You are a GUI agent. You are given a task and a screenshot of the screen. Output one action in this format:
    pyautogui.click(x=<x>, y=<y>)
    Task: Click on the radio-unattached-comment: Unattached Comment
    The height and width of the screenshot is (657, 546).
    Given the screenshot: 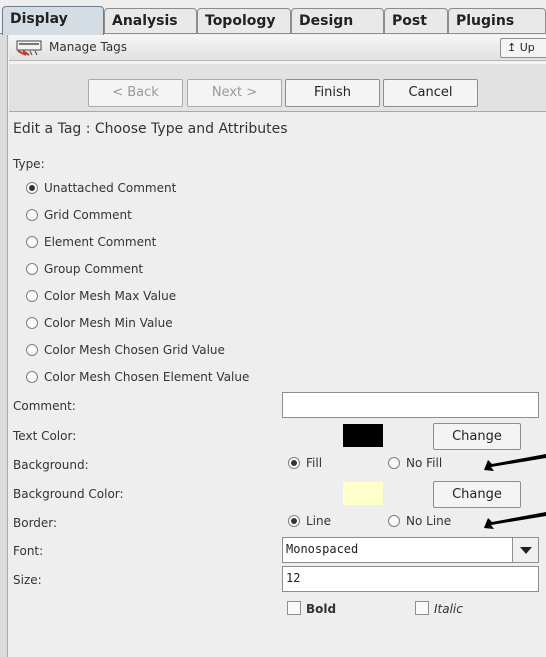 What is the action you would take?
    pyautogui.click(x=101, y=190)
    